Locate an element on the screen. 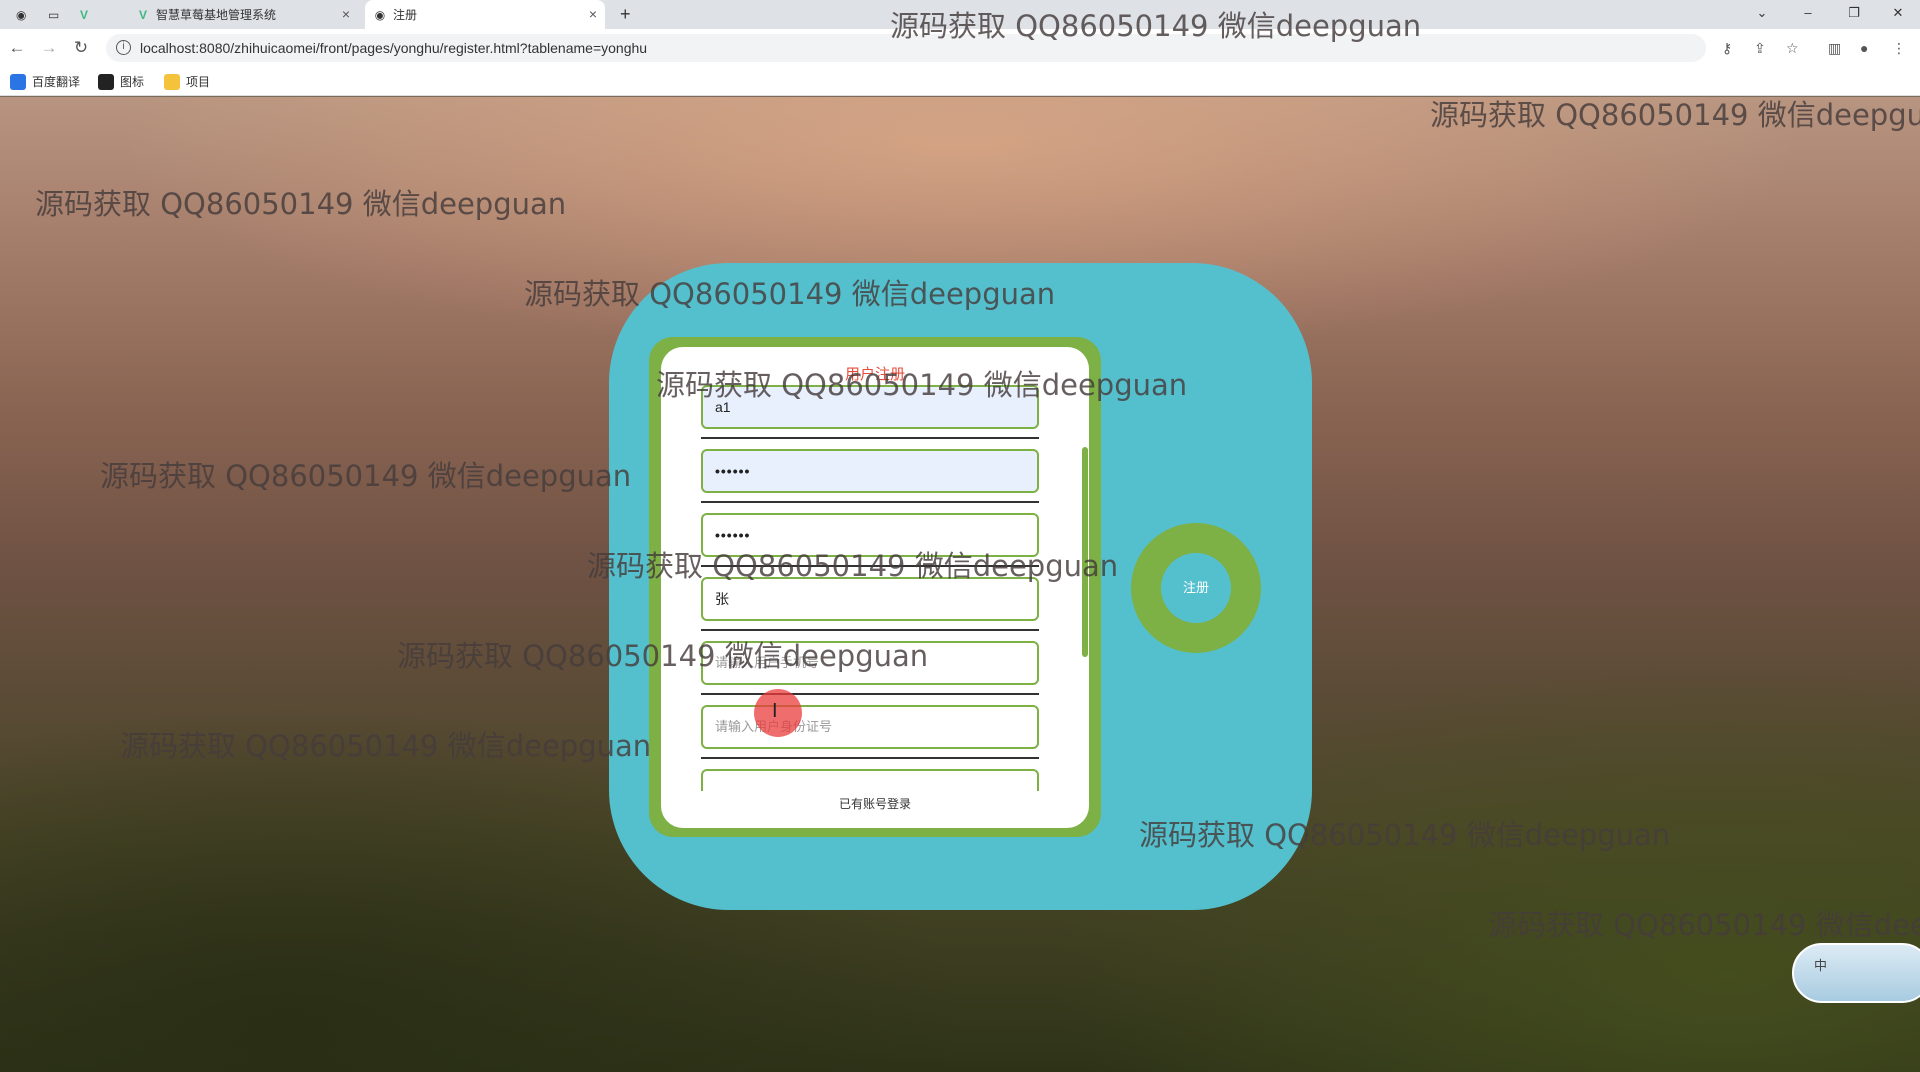  tab-title: 智慧草莓基地管理系统 is located at coordinates (216, 15).